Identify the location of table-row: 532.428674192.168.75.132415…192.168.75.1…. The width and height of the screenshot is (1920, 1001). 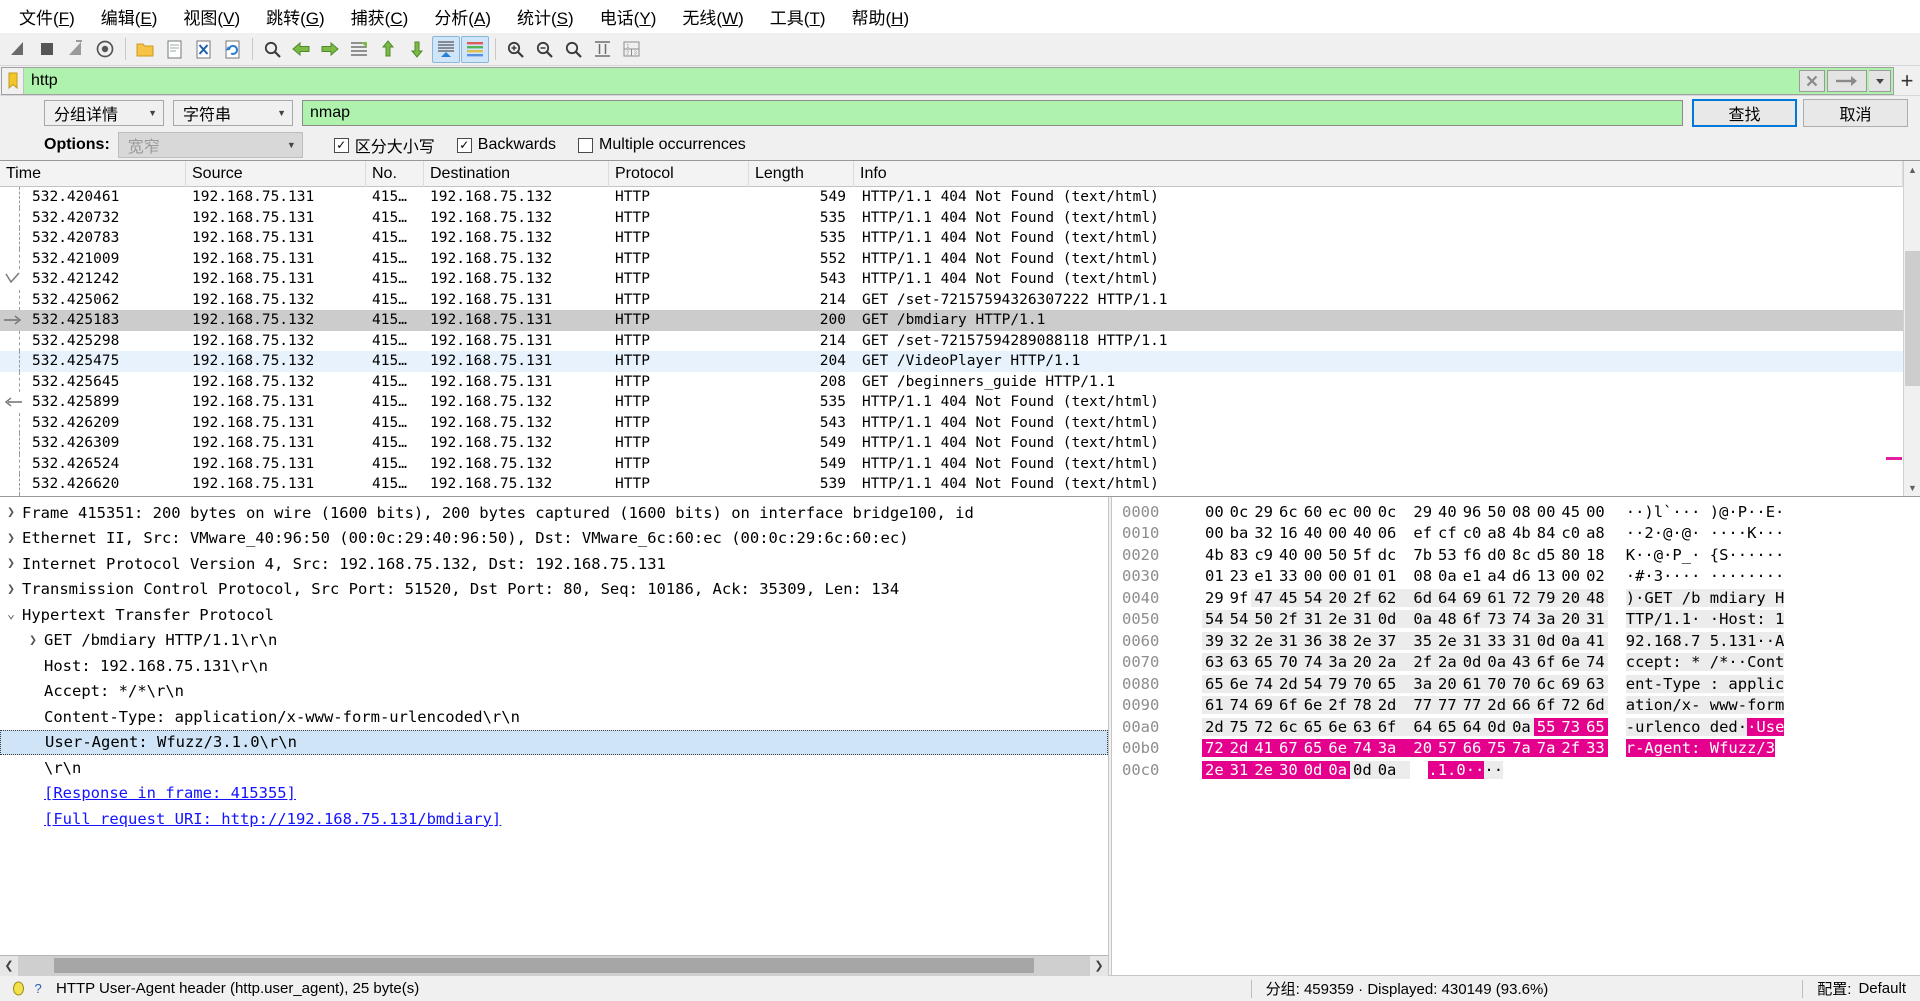
(951, 495).